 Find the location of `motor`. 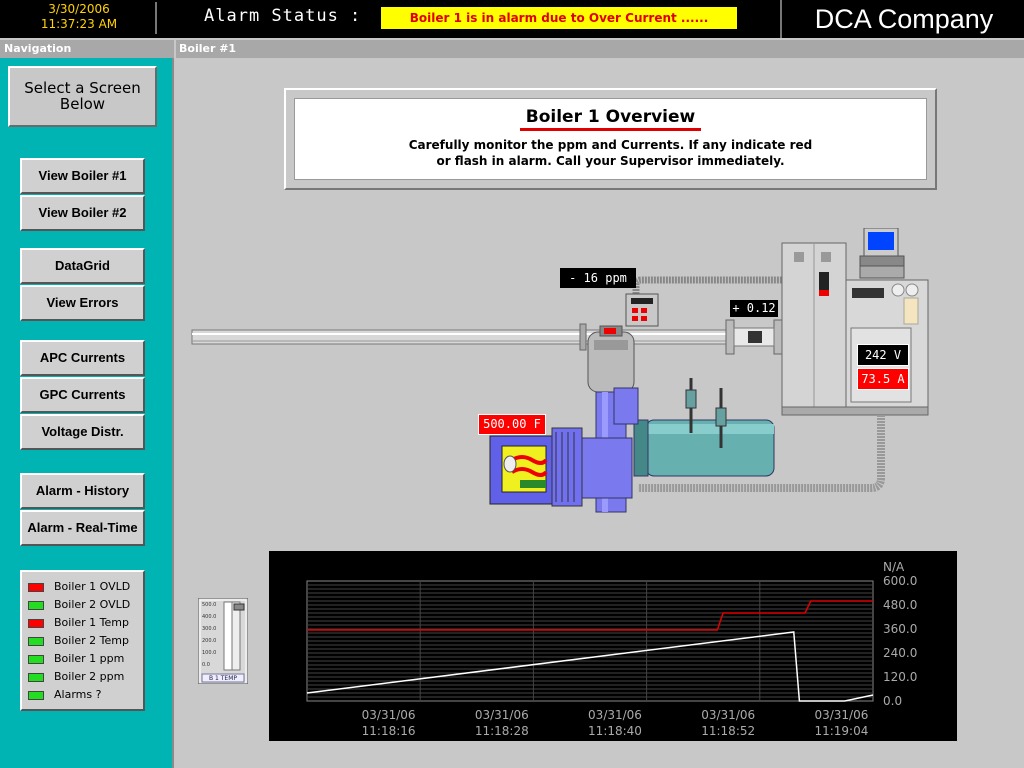

motor is located at coordinates (704, 427).